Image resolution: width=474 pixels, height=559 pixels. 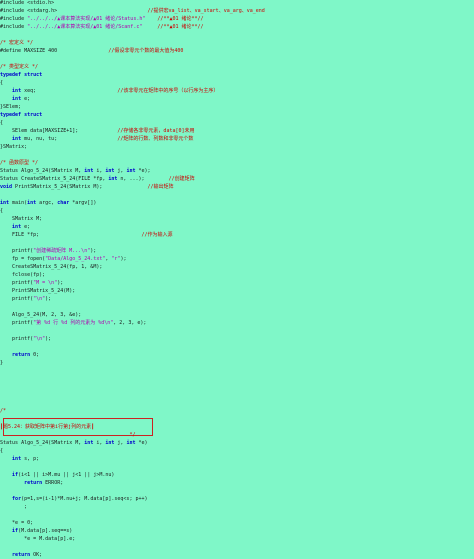 I want to click on code-token: (M.data[p].seq==s), so click(x=45, y=531).